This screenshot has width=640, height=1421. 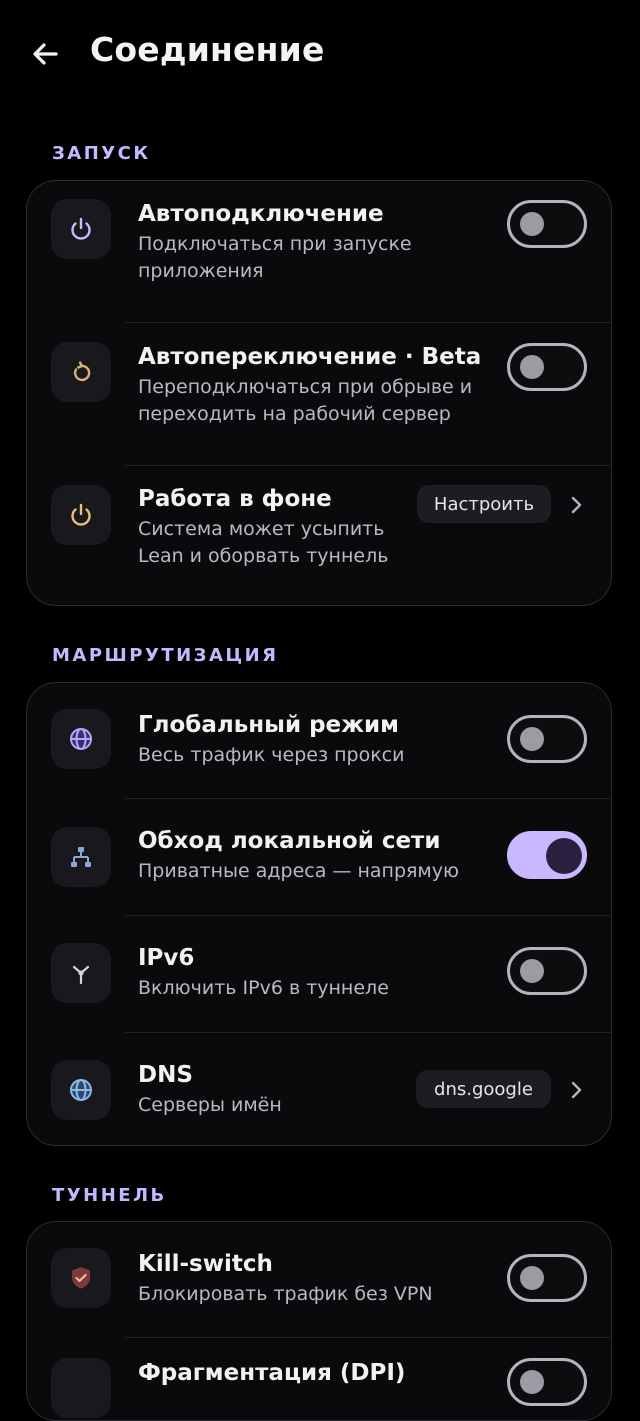 What do you see at coordinates (272, 1373) in the screenshot?
I see `row-title: Фрагментация (DPI)` at bounding box center [272, 1373].